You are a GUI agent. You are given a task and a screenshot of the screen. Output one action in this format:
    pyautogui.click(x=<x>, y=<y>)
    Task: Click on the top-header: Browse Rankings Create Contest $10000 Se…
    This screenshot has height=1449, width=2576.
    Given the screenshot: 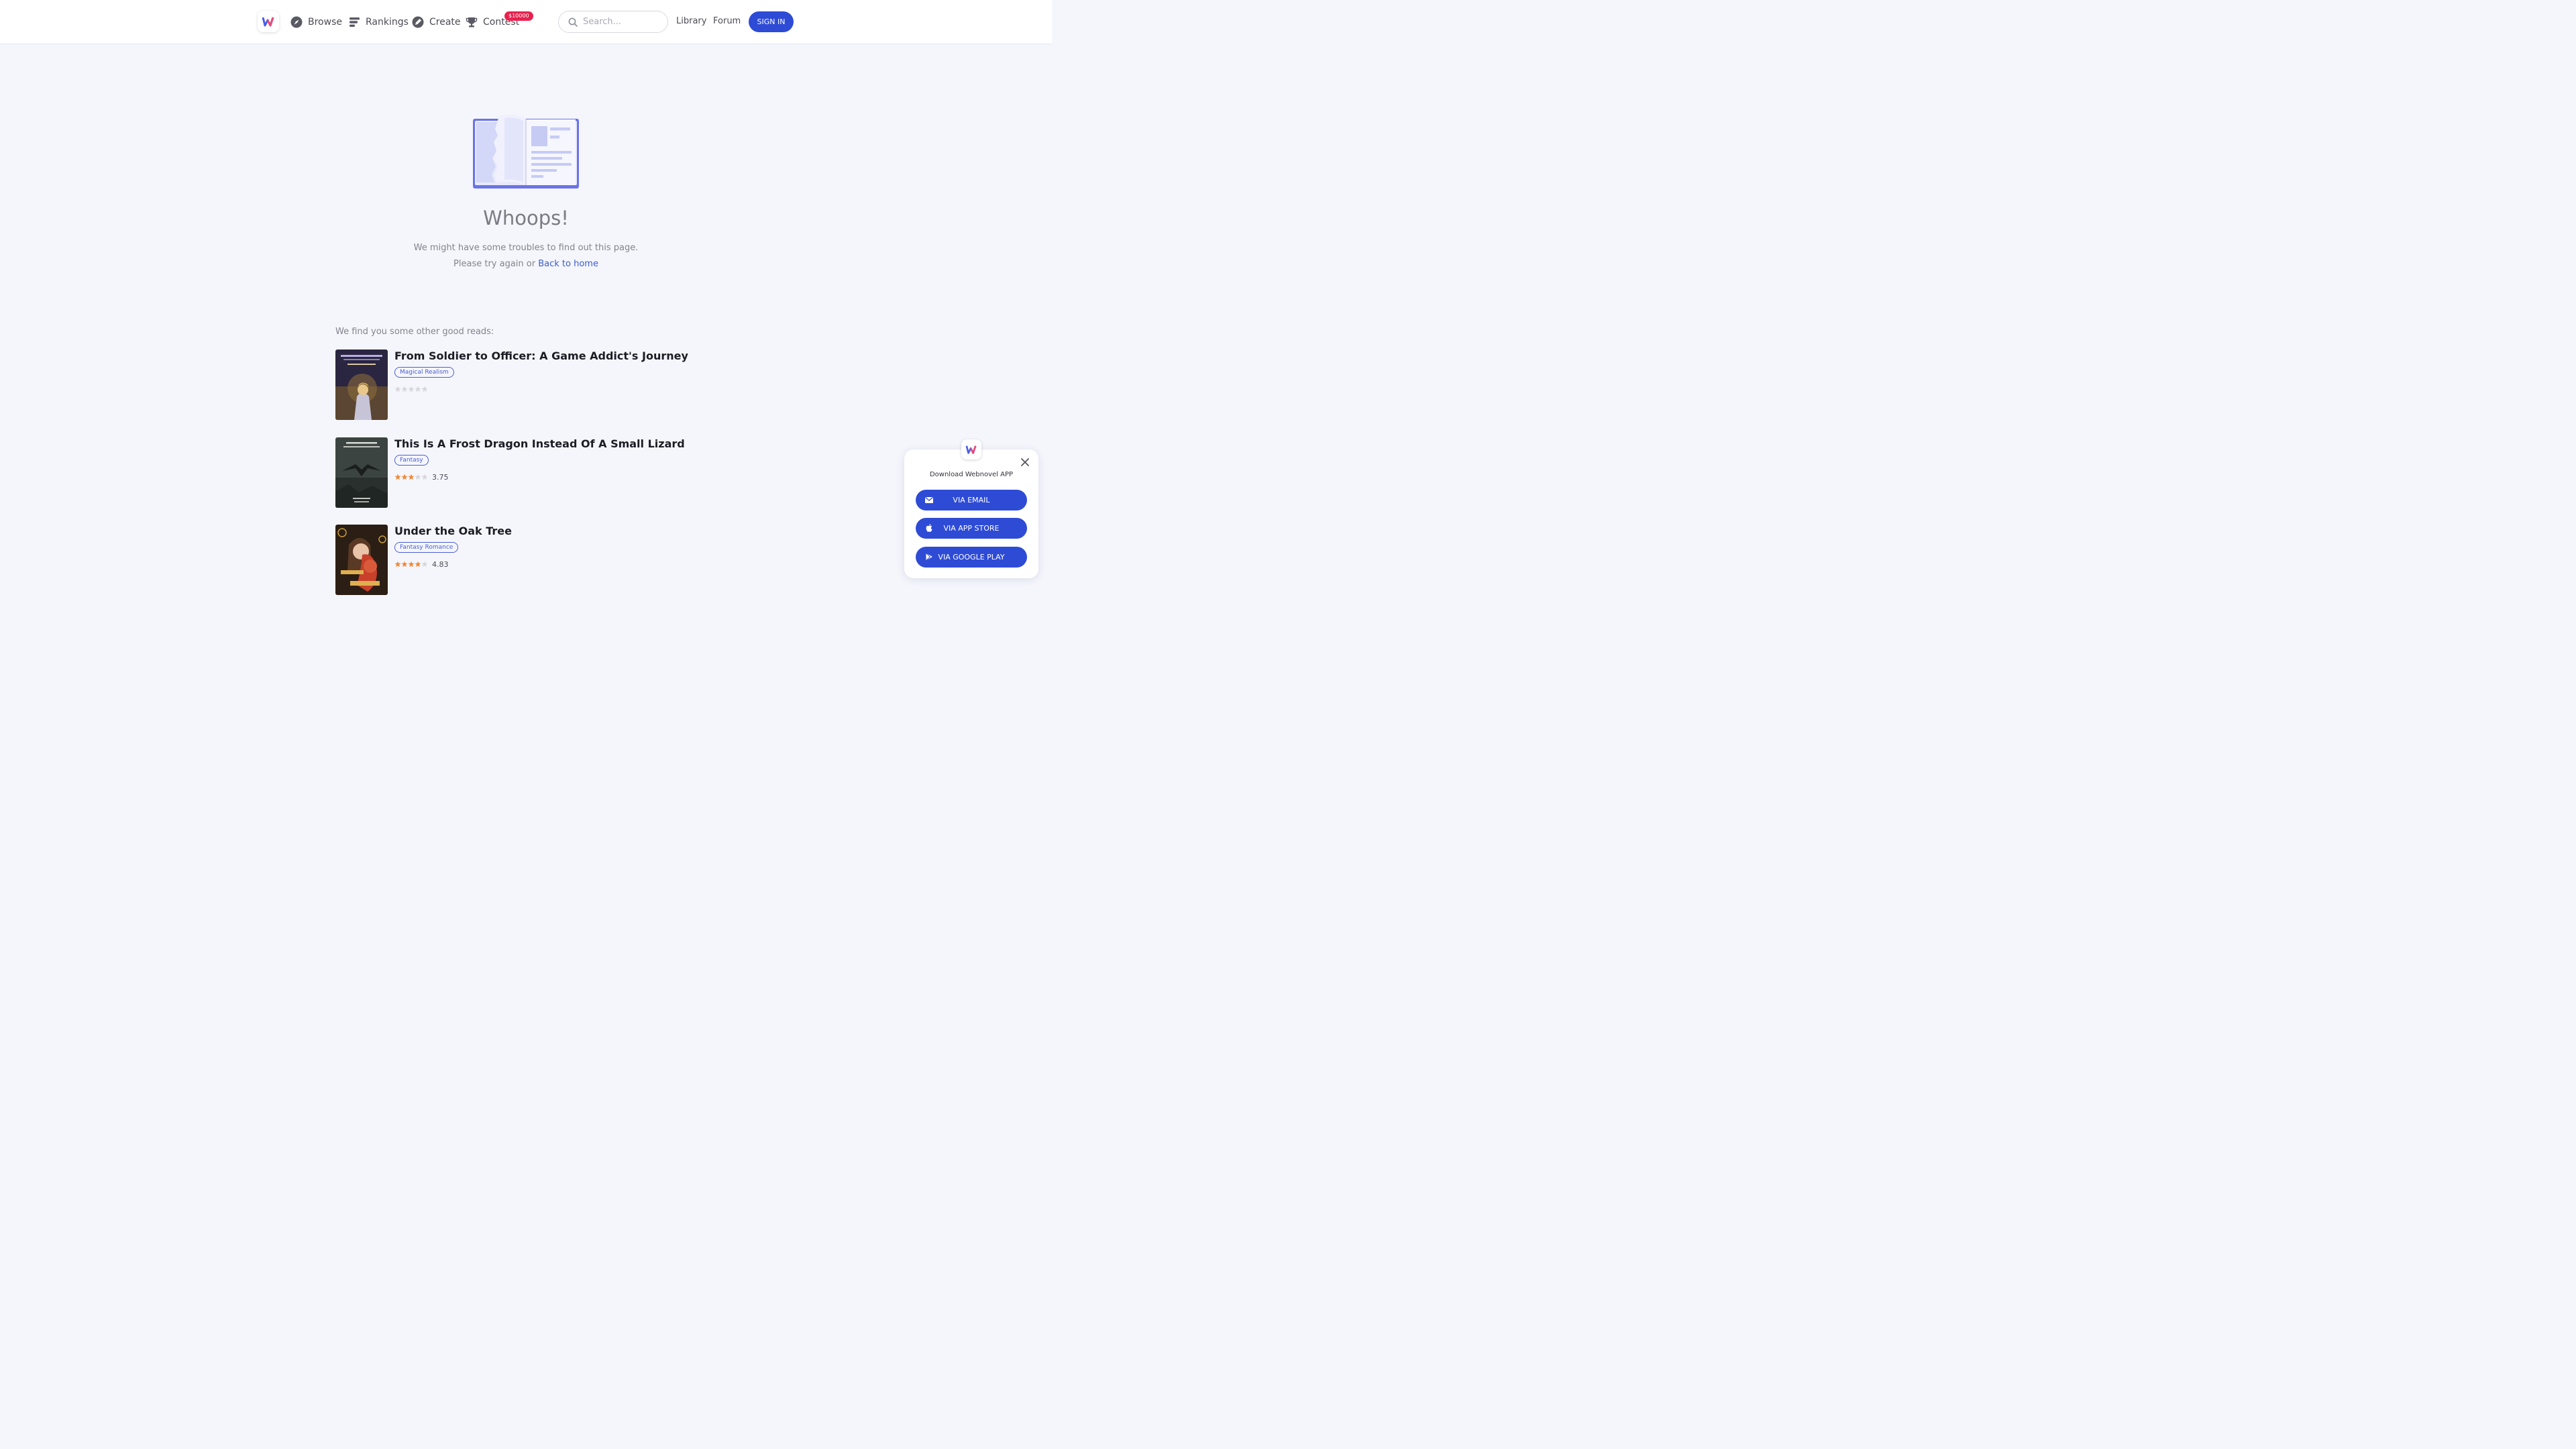 What is the action you would take?
    pyautogui.click(x=526, y=22)
    